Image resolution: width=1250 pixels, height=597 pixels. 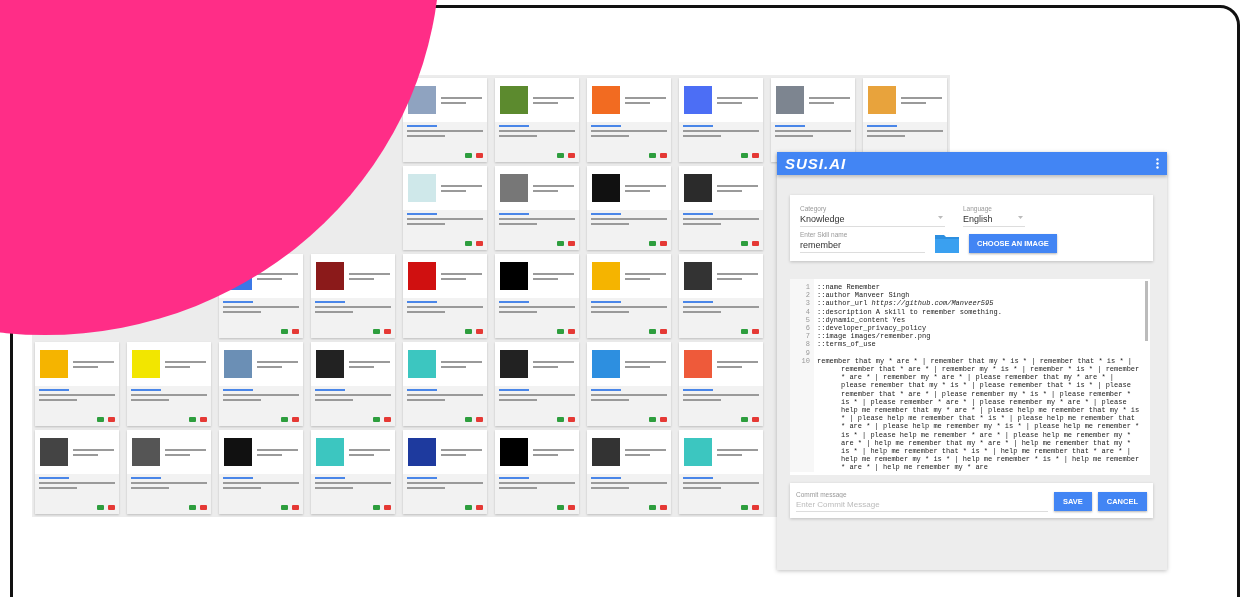 I want to click on folder-icon, so click(x=947, y=243).